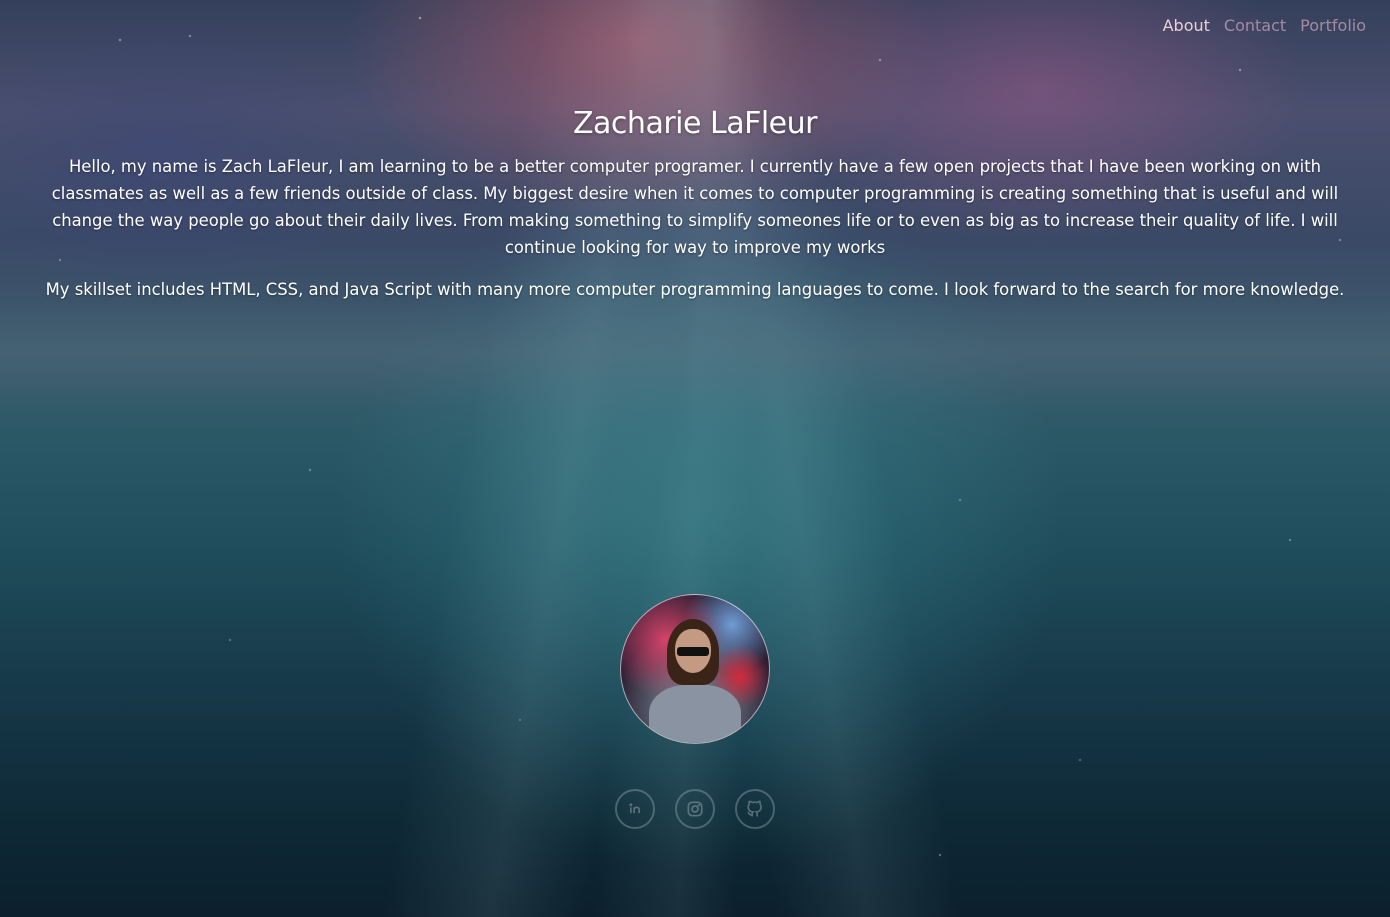  What do you see at coordinates (695, 714) in the screenshot?
I see `photo-shirt` at bounding box center [695, 714].